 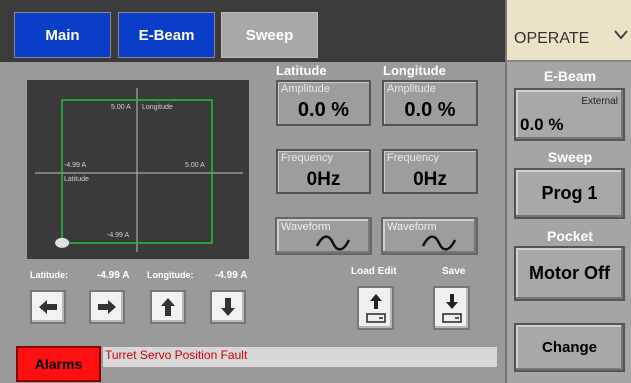 I want to click on jog-right-button, so click(x=107, y=307).